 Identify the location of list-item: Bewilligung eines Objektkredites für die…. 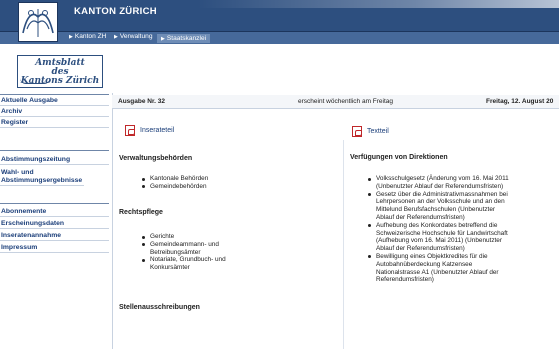
(440, 268).